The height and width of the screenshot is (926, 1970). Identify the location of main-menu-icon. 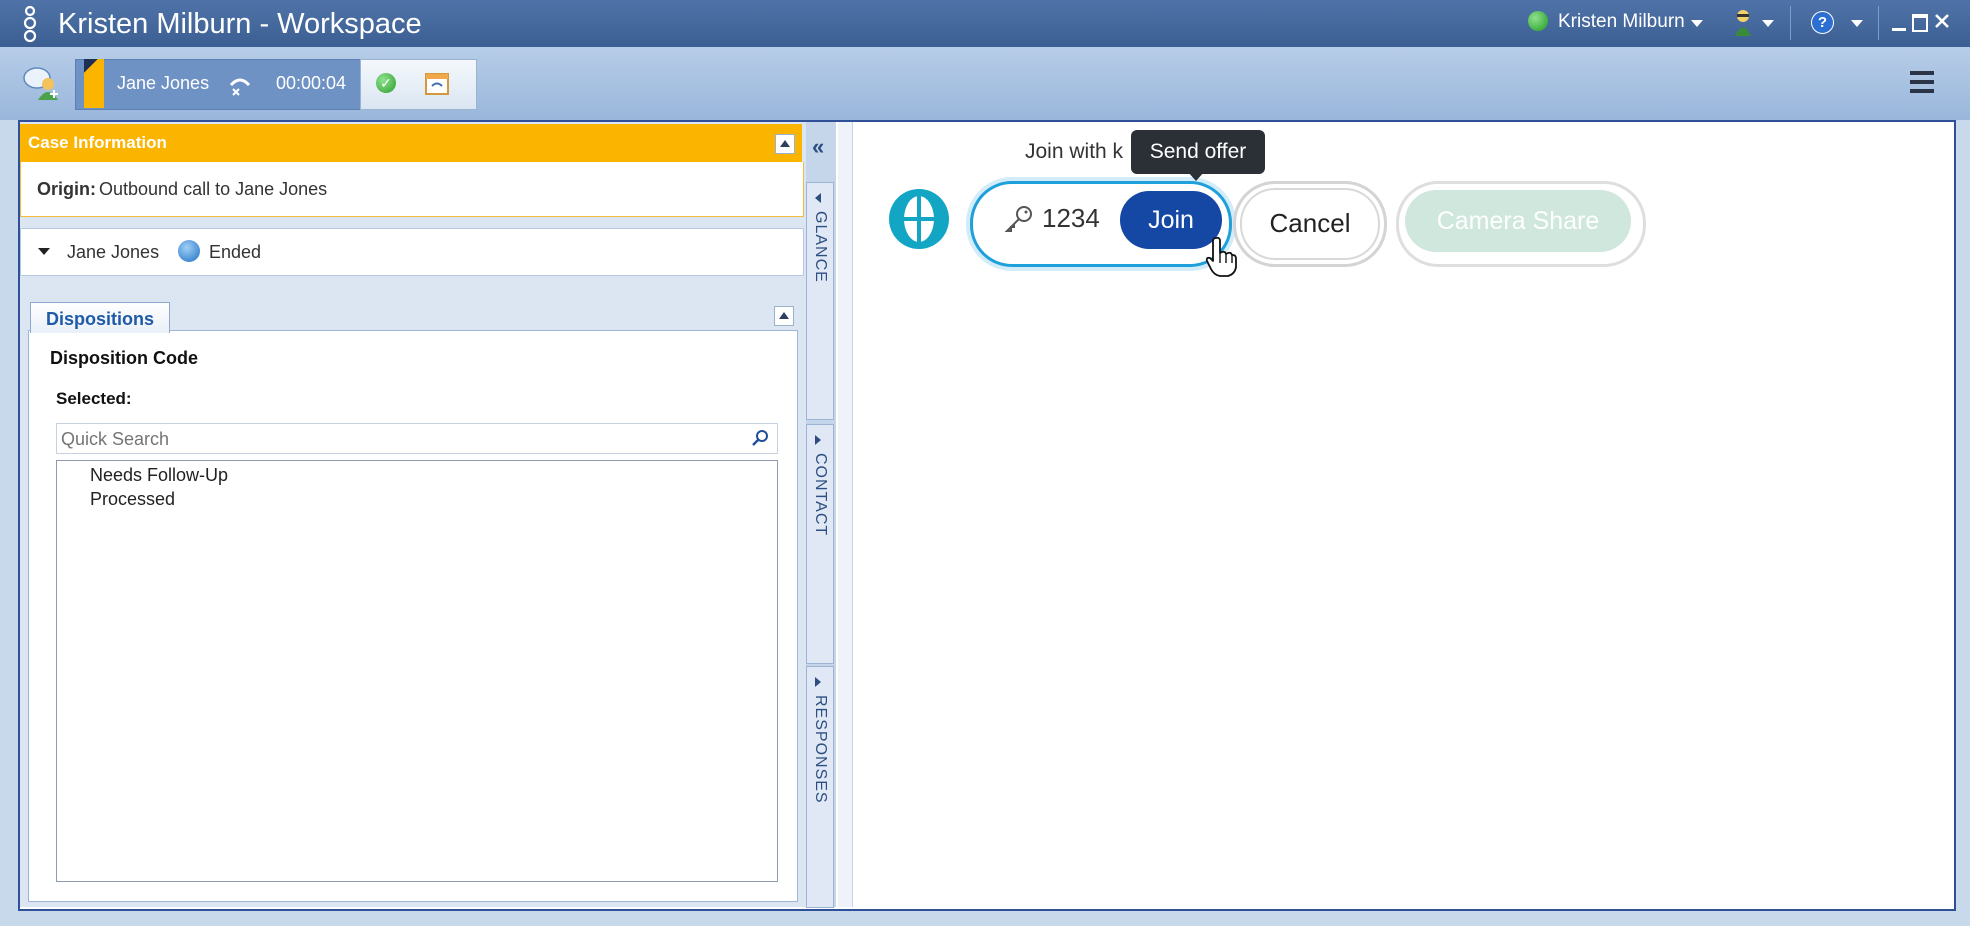
(1922, 84).